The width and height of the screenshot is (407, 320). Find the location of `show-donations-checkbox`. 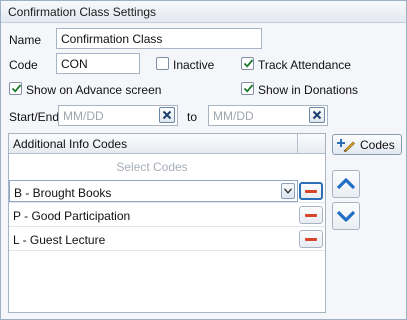

show-donations-checkbox is located at coordinates (247, 88).